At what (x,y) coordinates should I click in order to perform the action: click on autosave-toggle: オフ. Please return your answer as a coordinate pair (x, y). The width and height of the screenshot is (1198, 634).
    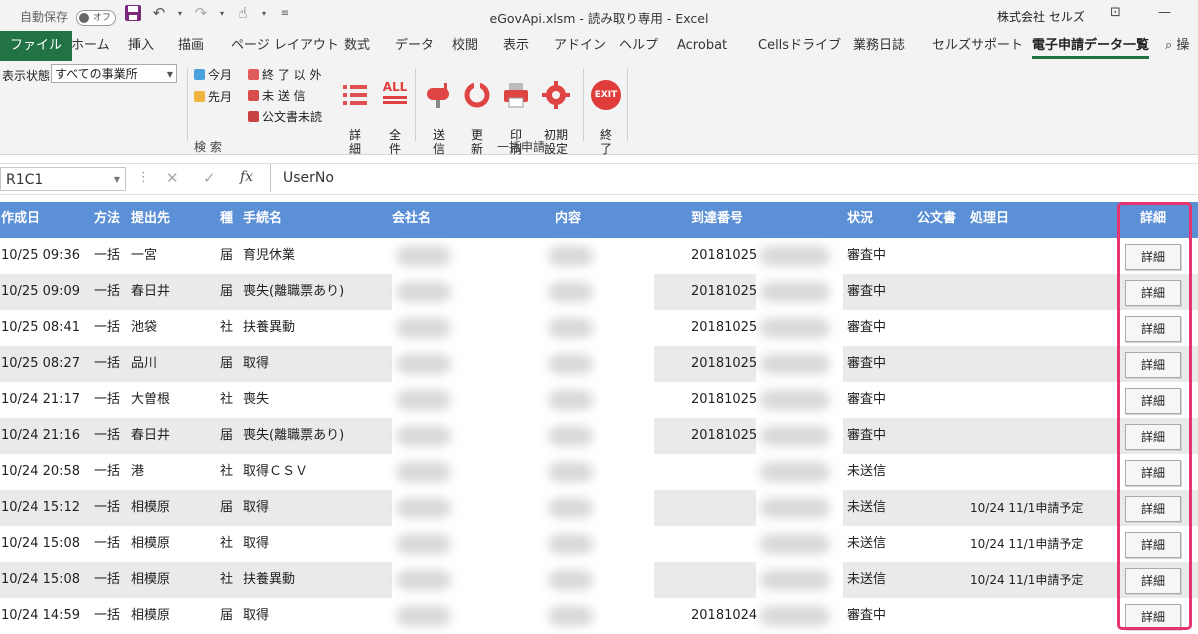
    Looking at the image, I should click on (95, 17).